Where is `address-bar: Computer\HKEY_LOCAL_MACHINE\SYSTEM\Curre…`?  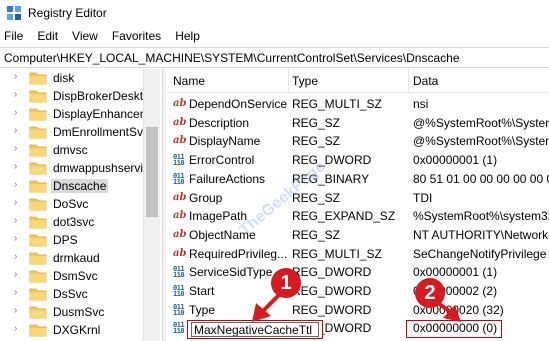
address-bar: Computer\HKEY_LOCAL_MACHINE\SYSTEM\Curre… is located at coordinates (274, 57).